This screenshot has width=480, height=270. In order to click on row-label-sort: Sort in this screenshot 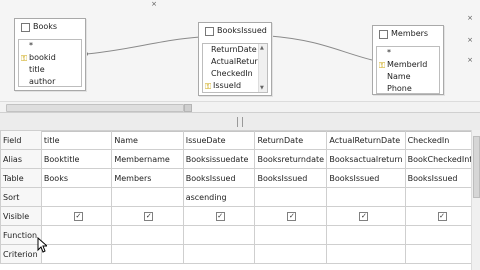, I will do `click(21, 197)`.